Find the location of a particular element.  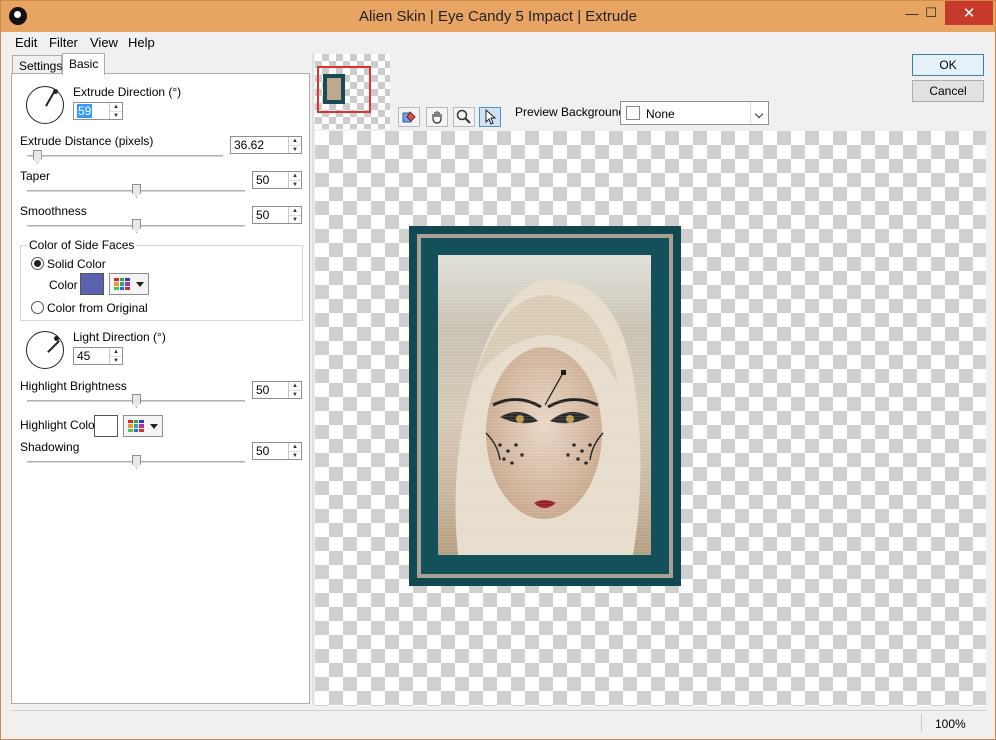

solid-color-radio is located at coordinates (37, 263).